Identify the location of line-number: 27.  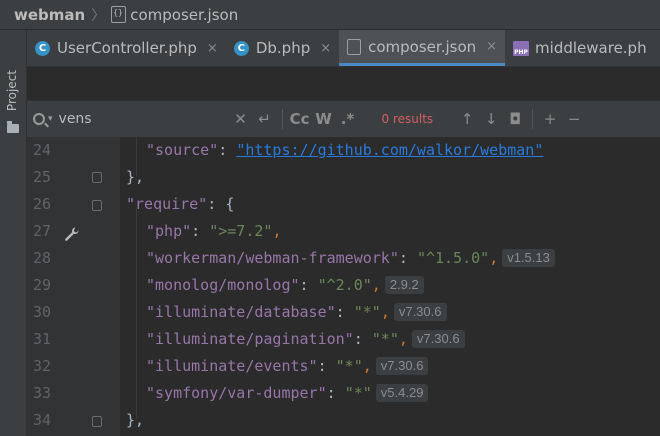
(42, 231).